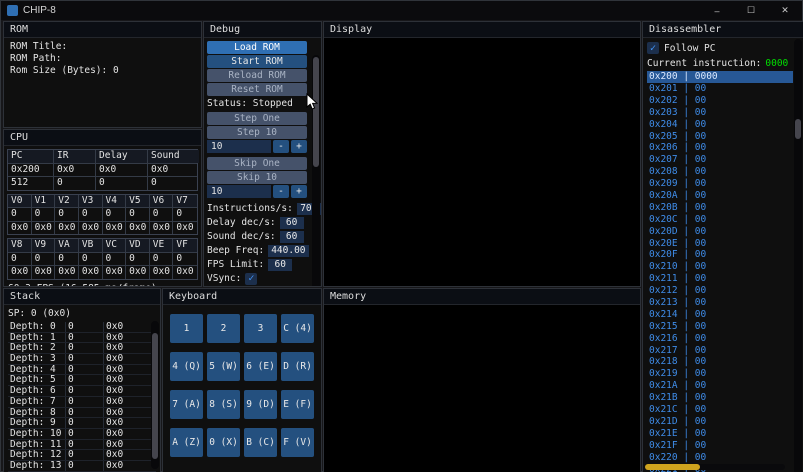  I want to click on debug-scrollbar-thumb, so click(316, 112).